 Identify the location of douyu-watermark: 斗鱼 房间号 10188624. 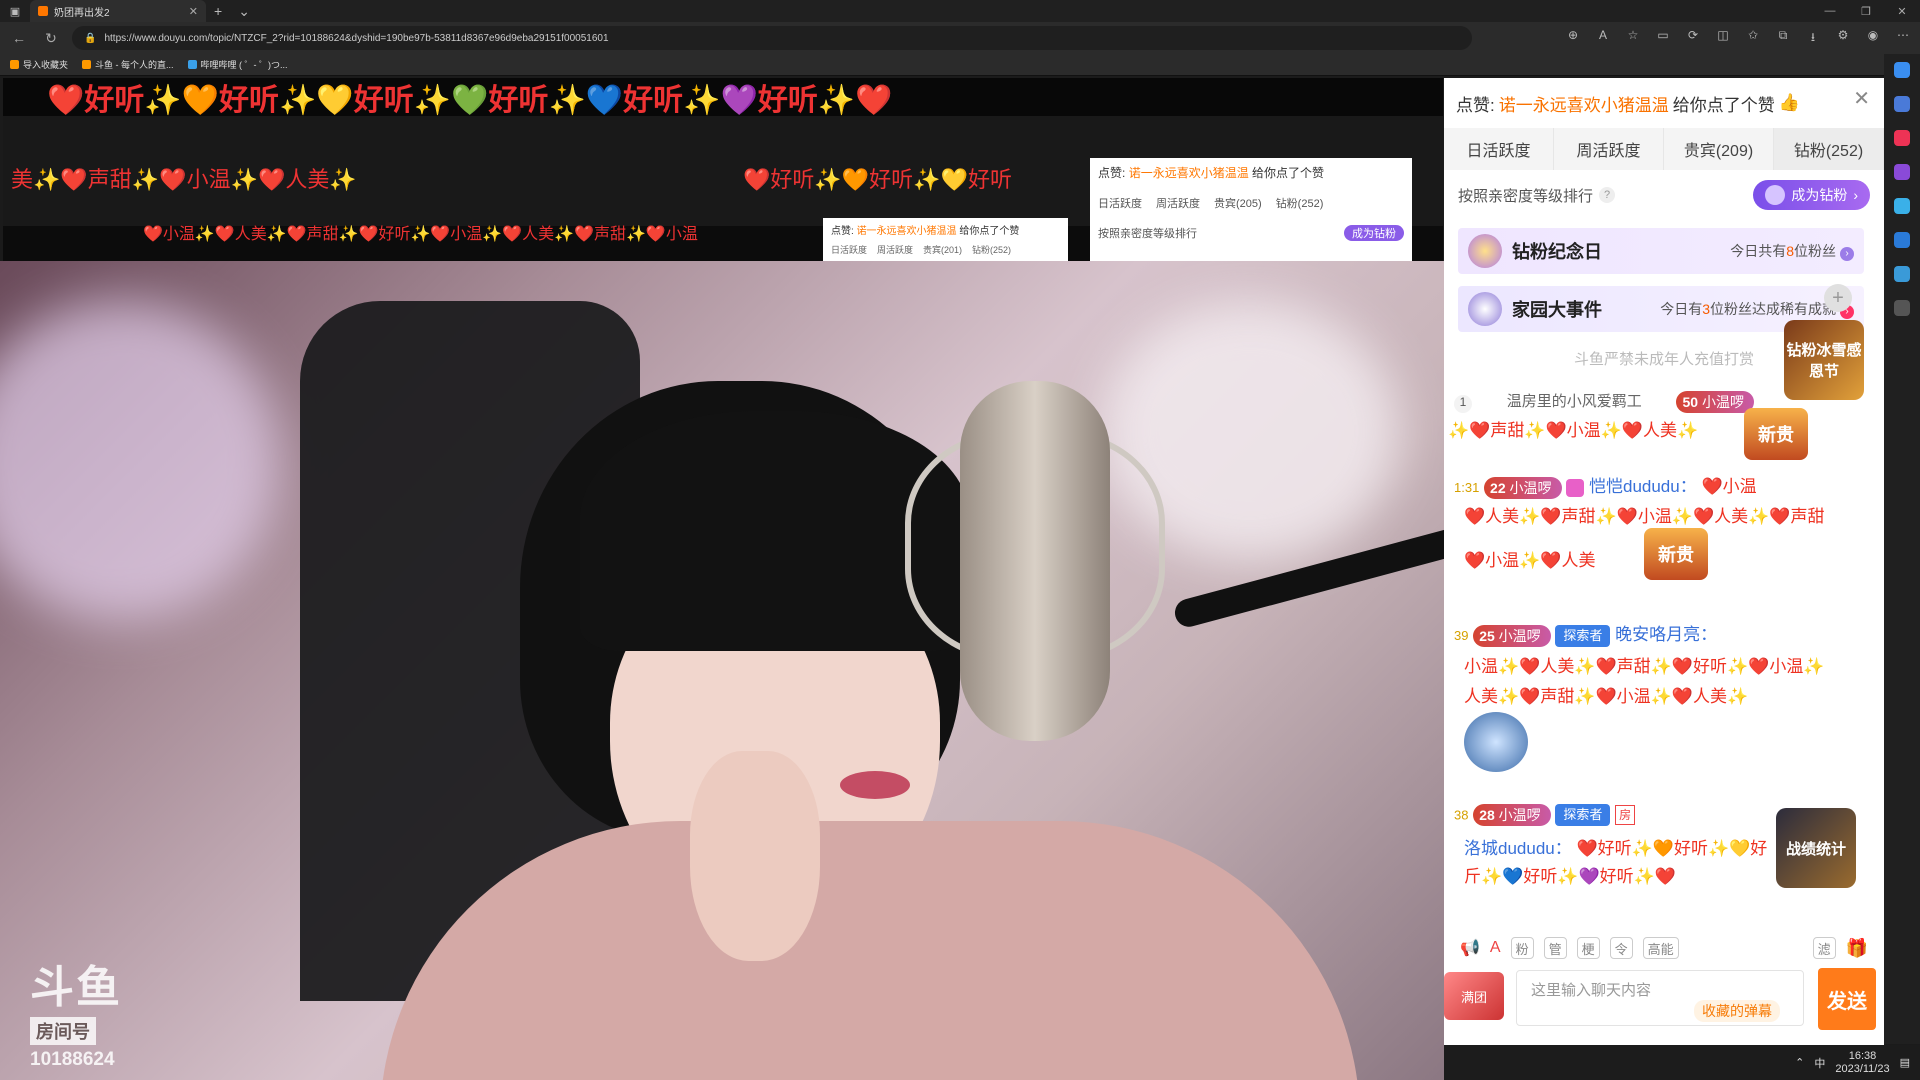
(76, 1016).